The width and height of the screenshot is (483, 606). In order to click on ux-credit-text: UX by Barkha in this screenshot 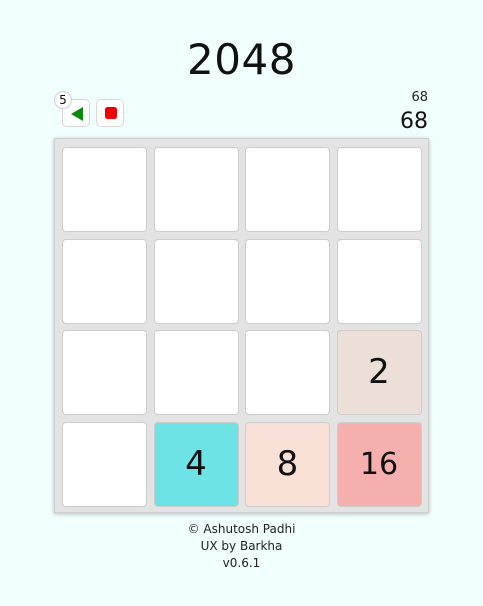, I will do `click(241, 546)`.